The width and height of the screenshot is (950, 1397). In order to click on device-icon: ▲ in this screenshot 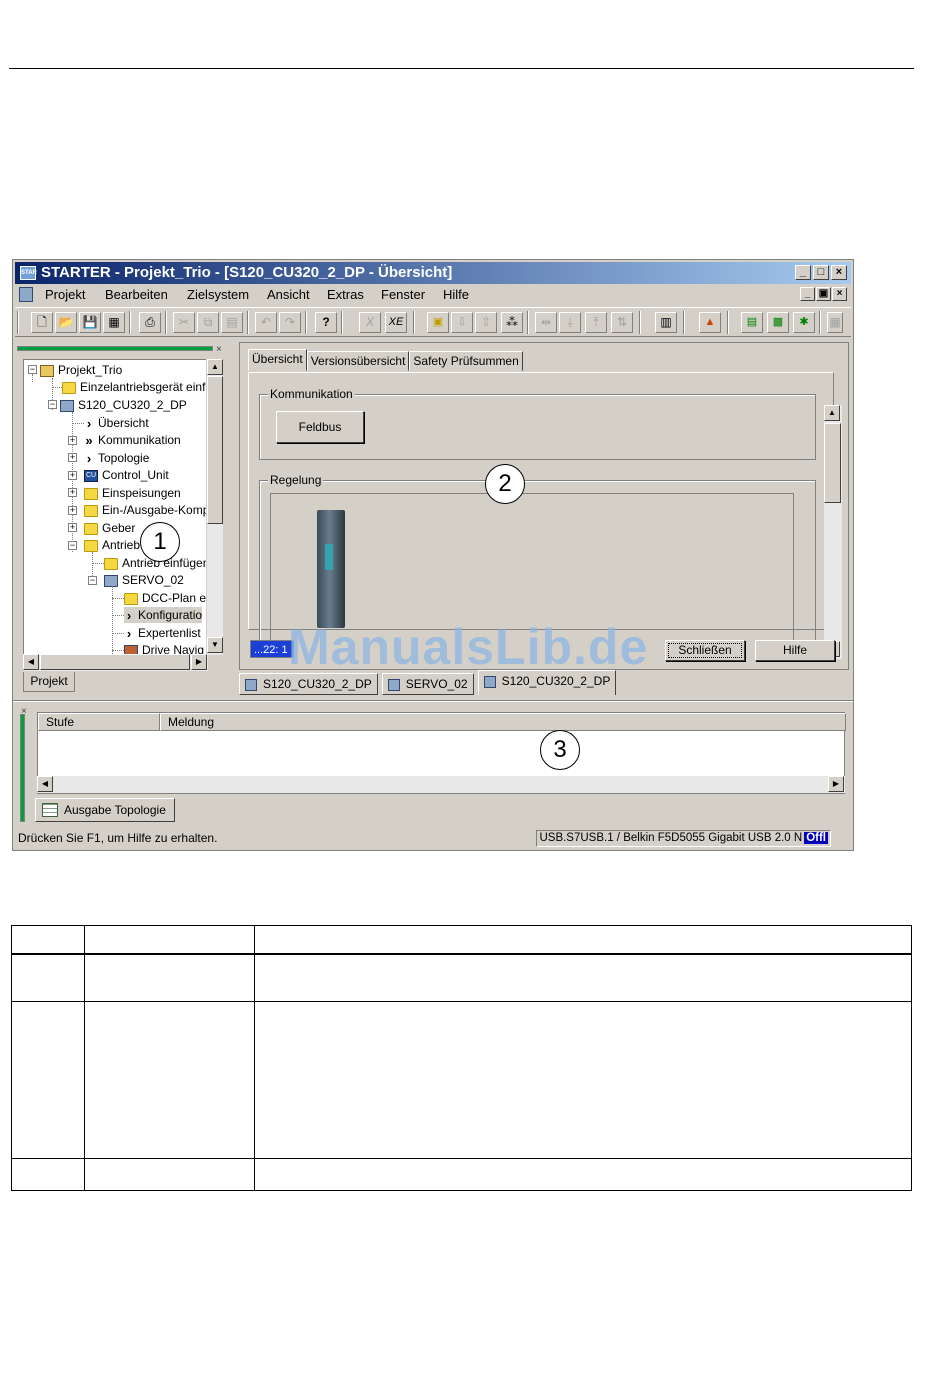, I will do `click(710, 322)`.